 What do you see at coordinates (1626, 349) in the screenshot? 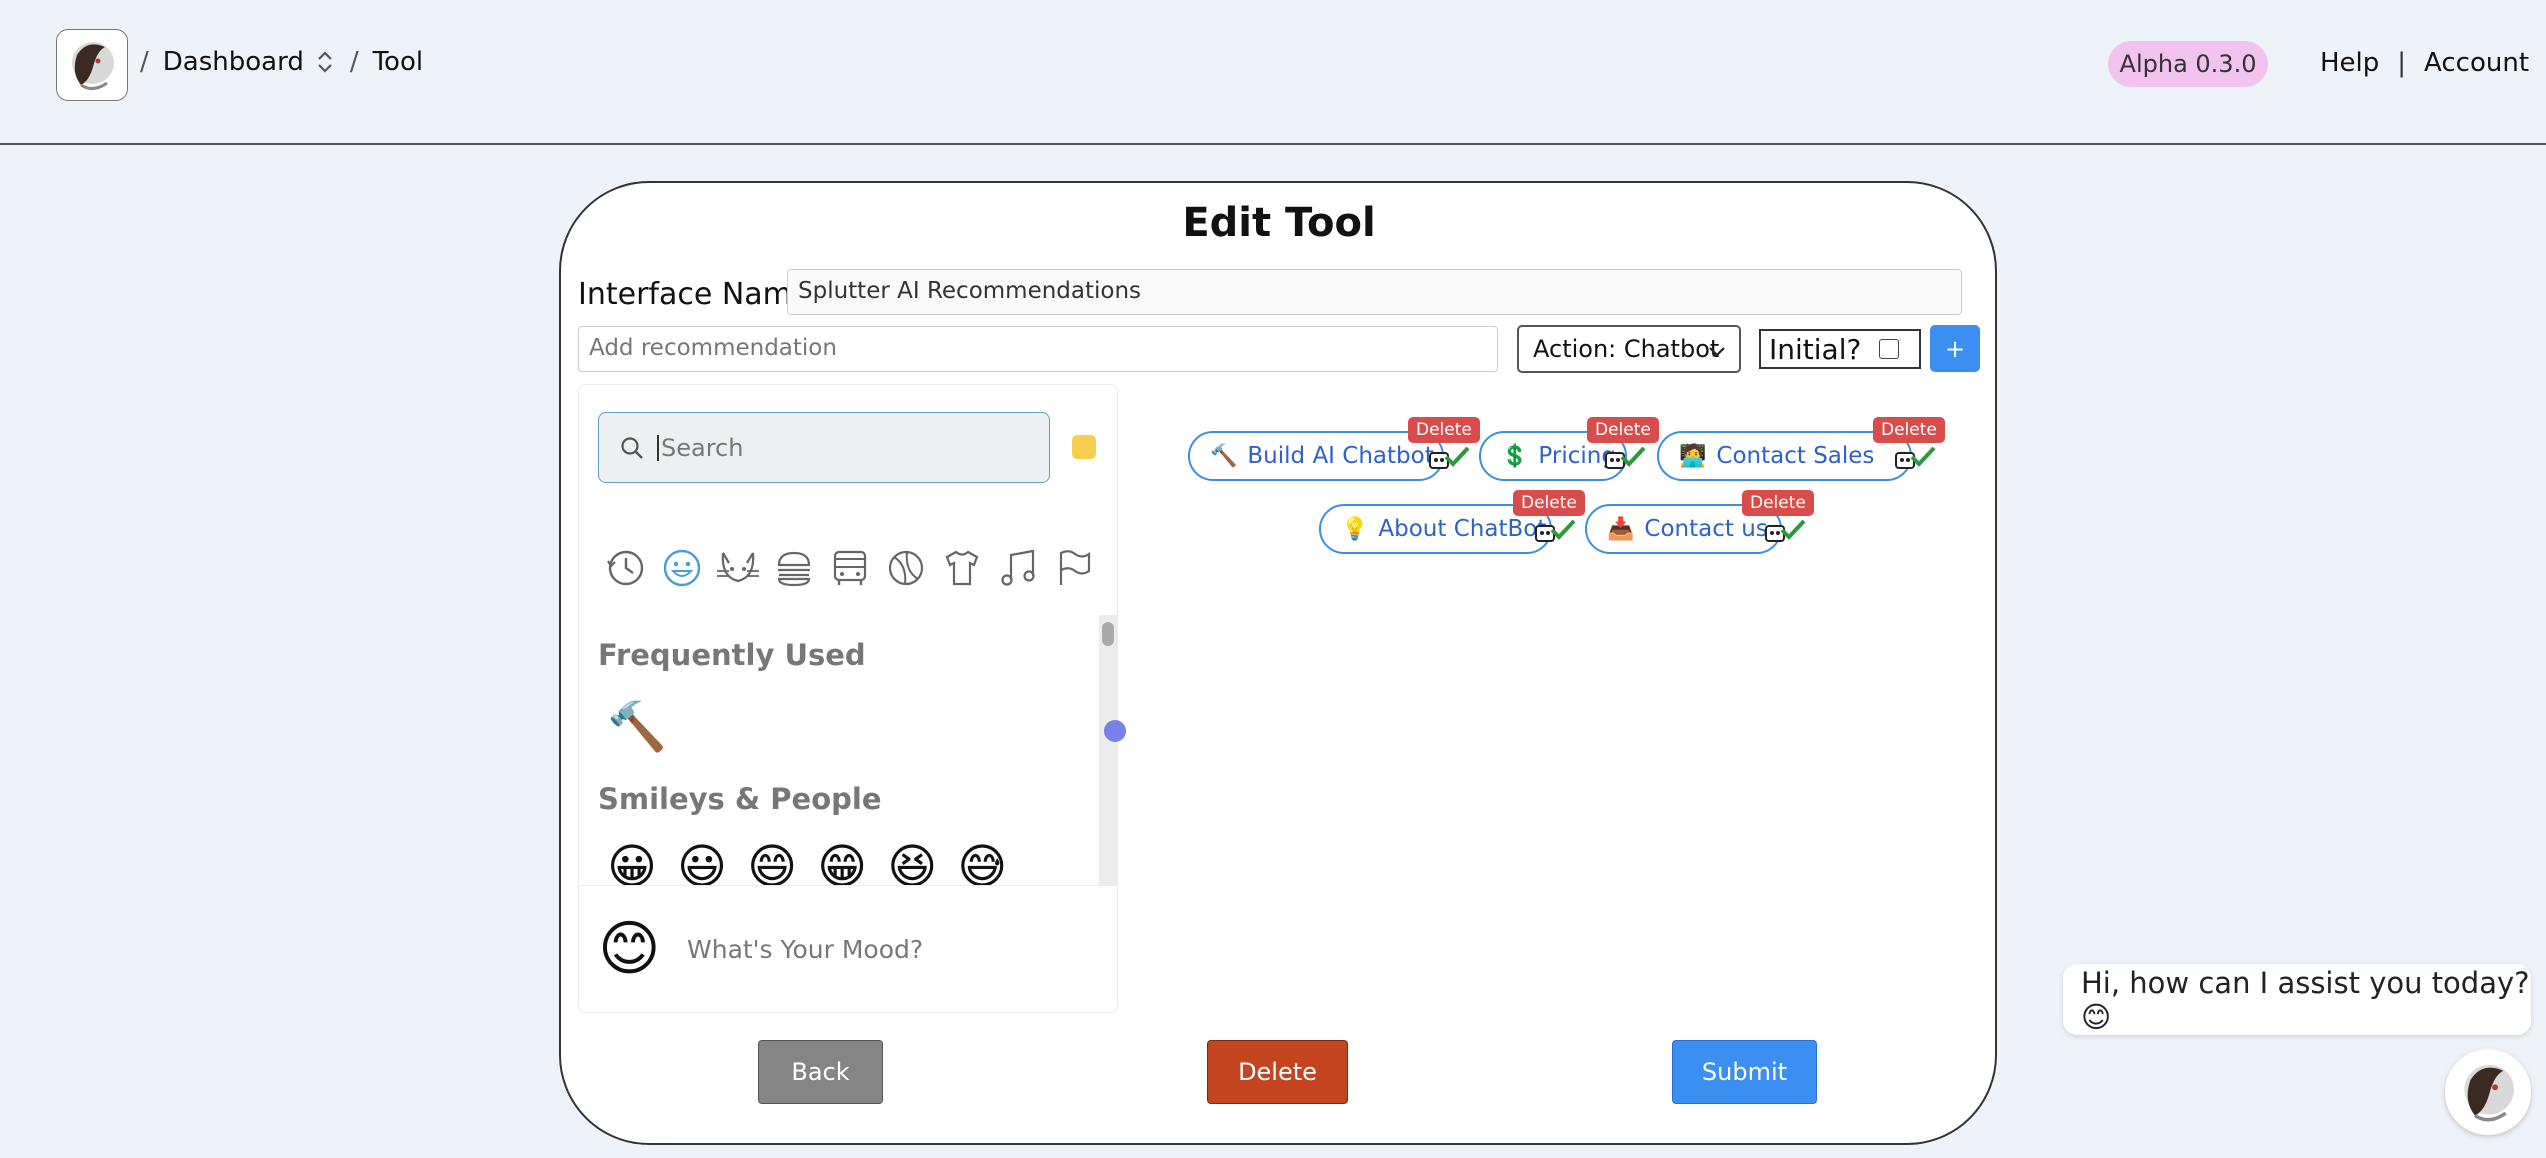
I see `action-select-value: Action: Chatbot` at bounding box center [1626, 349].